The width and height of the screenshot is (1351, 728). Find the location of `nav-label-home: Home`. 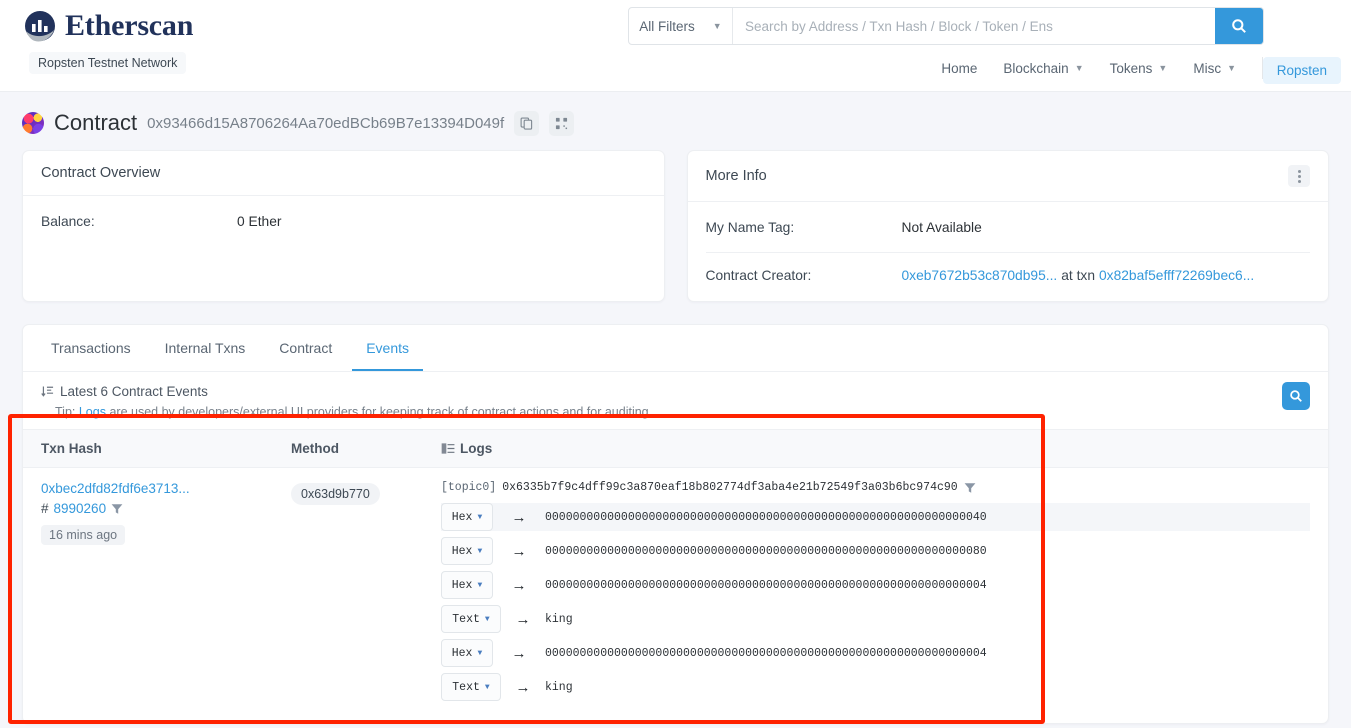

nav-label-home: Home is located at coordinates (959, 68).